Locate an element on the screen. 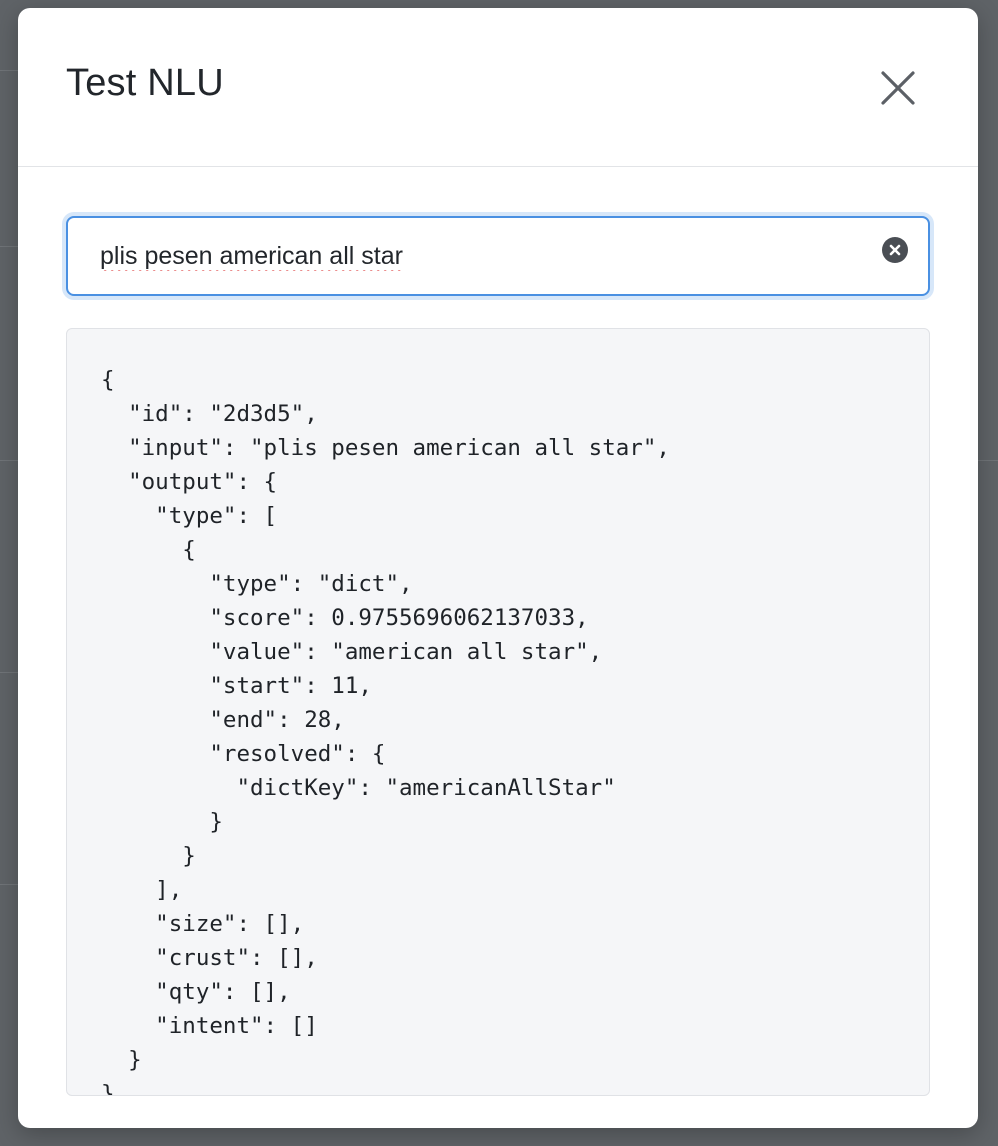 The width and height of the screenshot is (998, 1146). modal-header: Test NLU is located at coordinates (498, 87).